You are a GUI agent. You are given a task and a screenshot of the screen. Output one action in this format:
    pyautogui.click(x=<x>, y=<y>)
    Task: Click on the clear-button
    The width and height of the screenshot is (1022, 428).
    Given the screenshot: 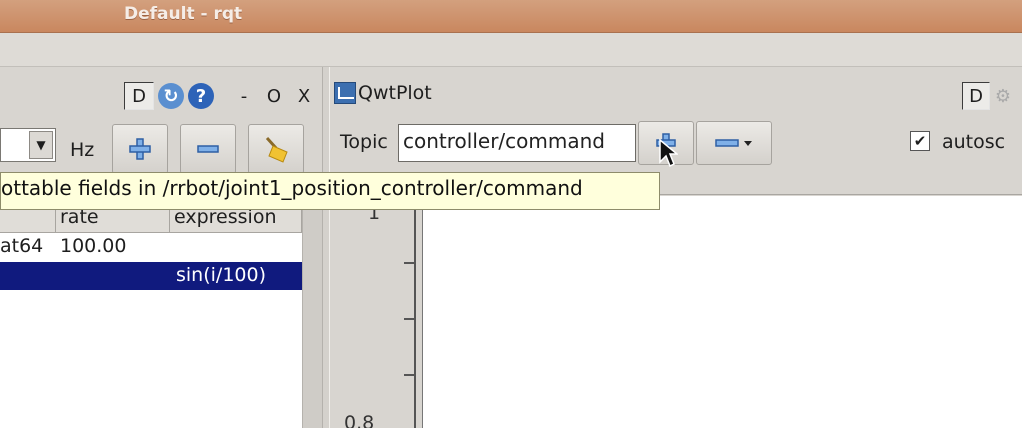 What is the action you would take?
    pyautogui.click(x=276, y=149)
    